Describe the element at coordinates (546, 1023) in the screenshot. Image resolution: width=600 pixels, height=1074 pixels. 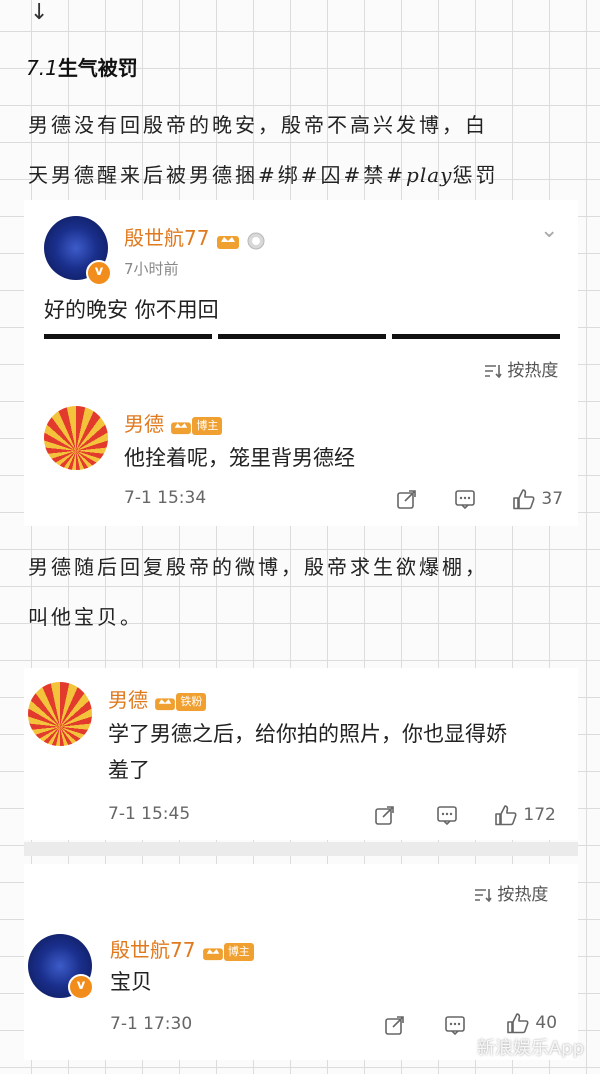
I see `like-count: 40` at that location.